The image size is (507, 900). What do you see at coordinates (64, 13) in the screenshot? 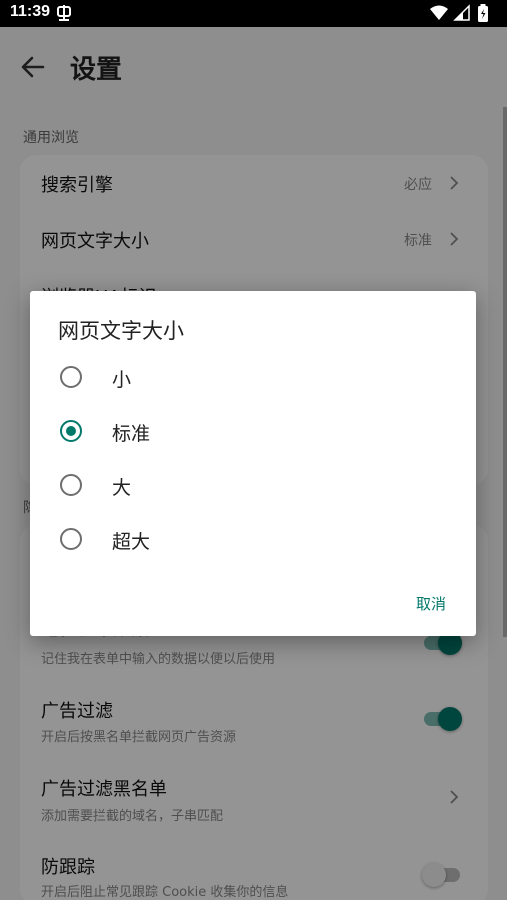
I see `notification-icon` at bounding box center [64, 13].